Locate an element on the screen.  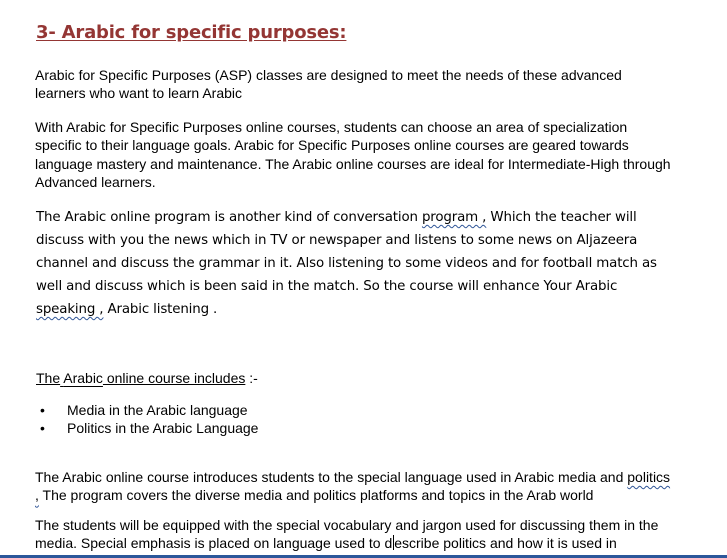
program-text-3: Arabic listening . is located at coordinates (160, 309).